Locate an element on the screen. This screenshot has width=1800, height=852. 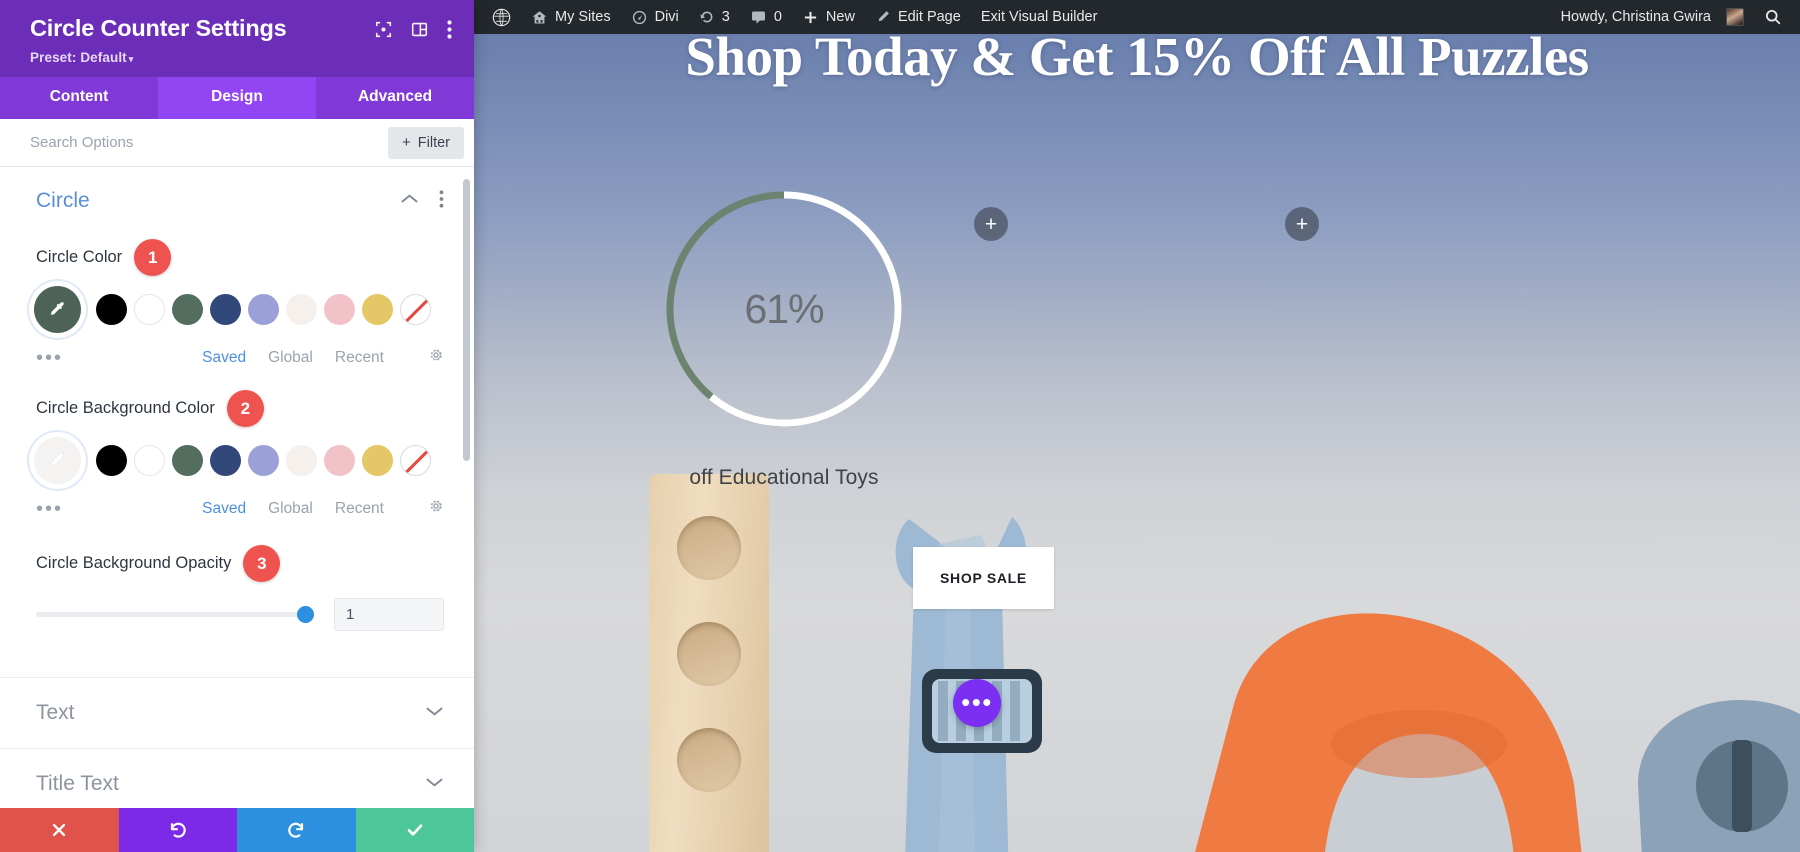
scrollbar-thumb is located at coordinates (466, 320).